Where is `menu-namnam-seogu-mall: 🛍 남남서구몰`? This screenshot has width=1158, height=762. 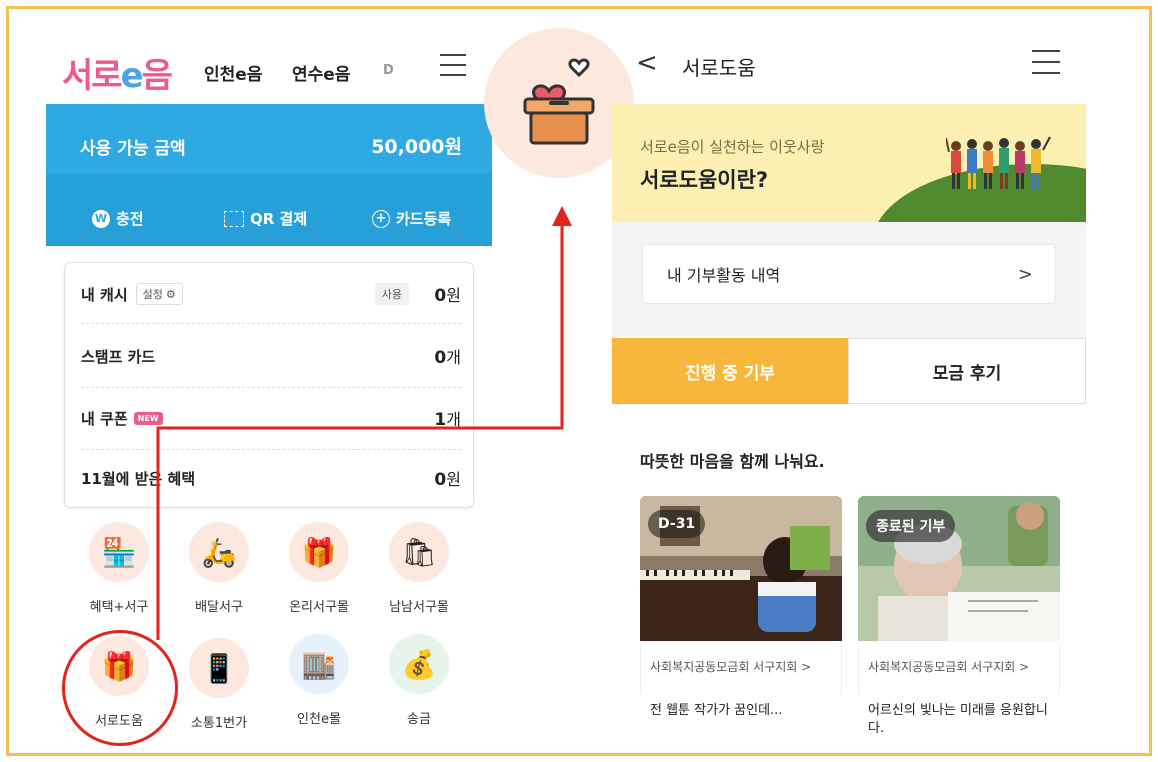
menu-namnam-seogu-mall: 🛍 남남서구몰 is located at coordinates (419, 568).